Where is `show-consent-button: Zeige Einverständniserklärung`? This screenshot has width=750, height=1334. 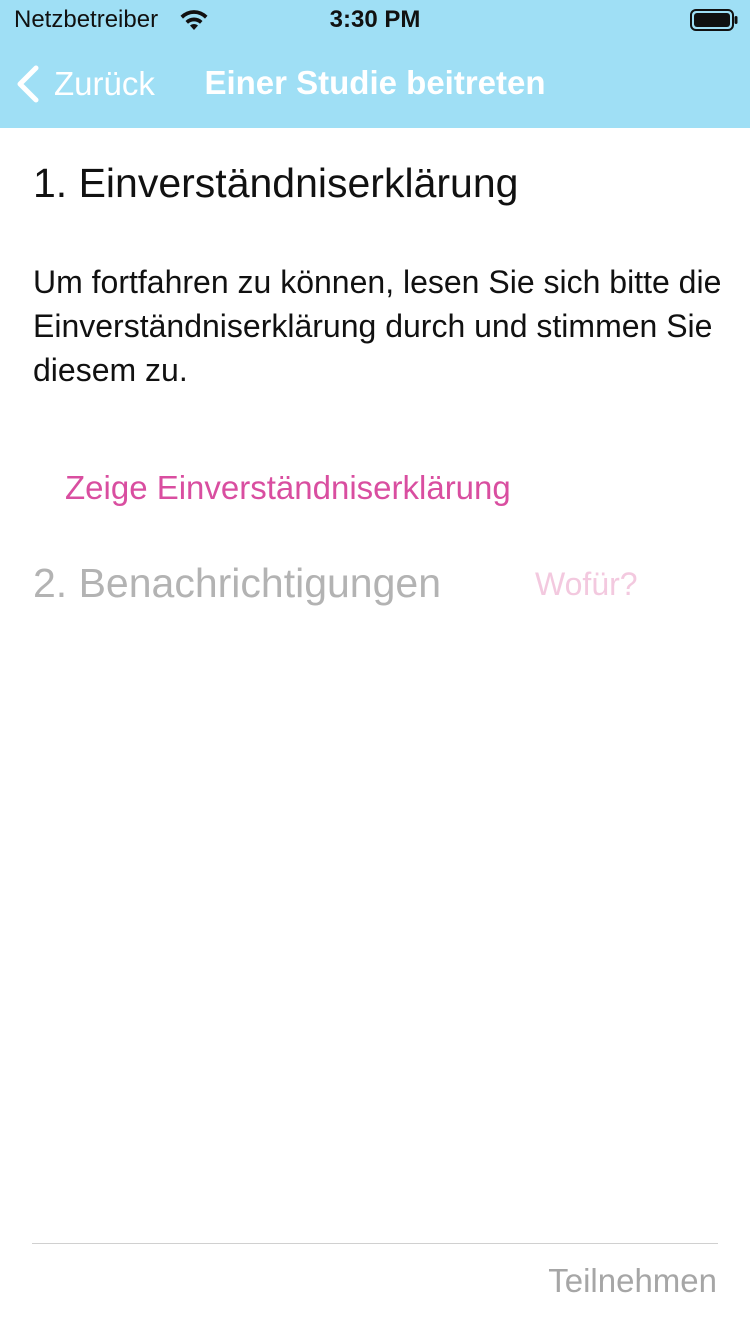
show-consent-button: Zeige Einverständniserklärung is located at coordinates (288, 488).